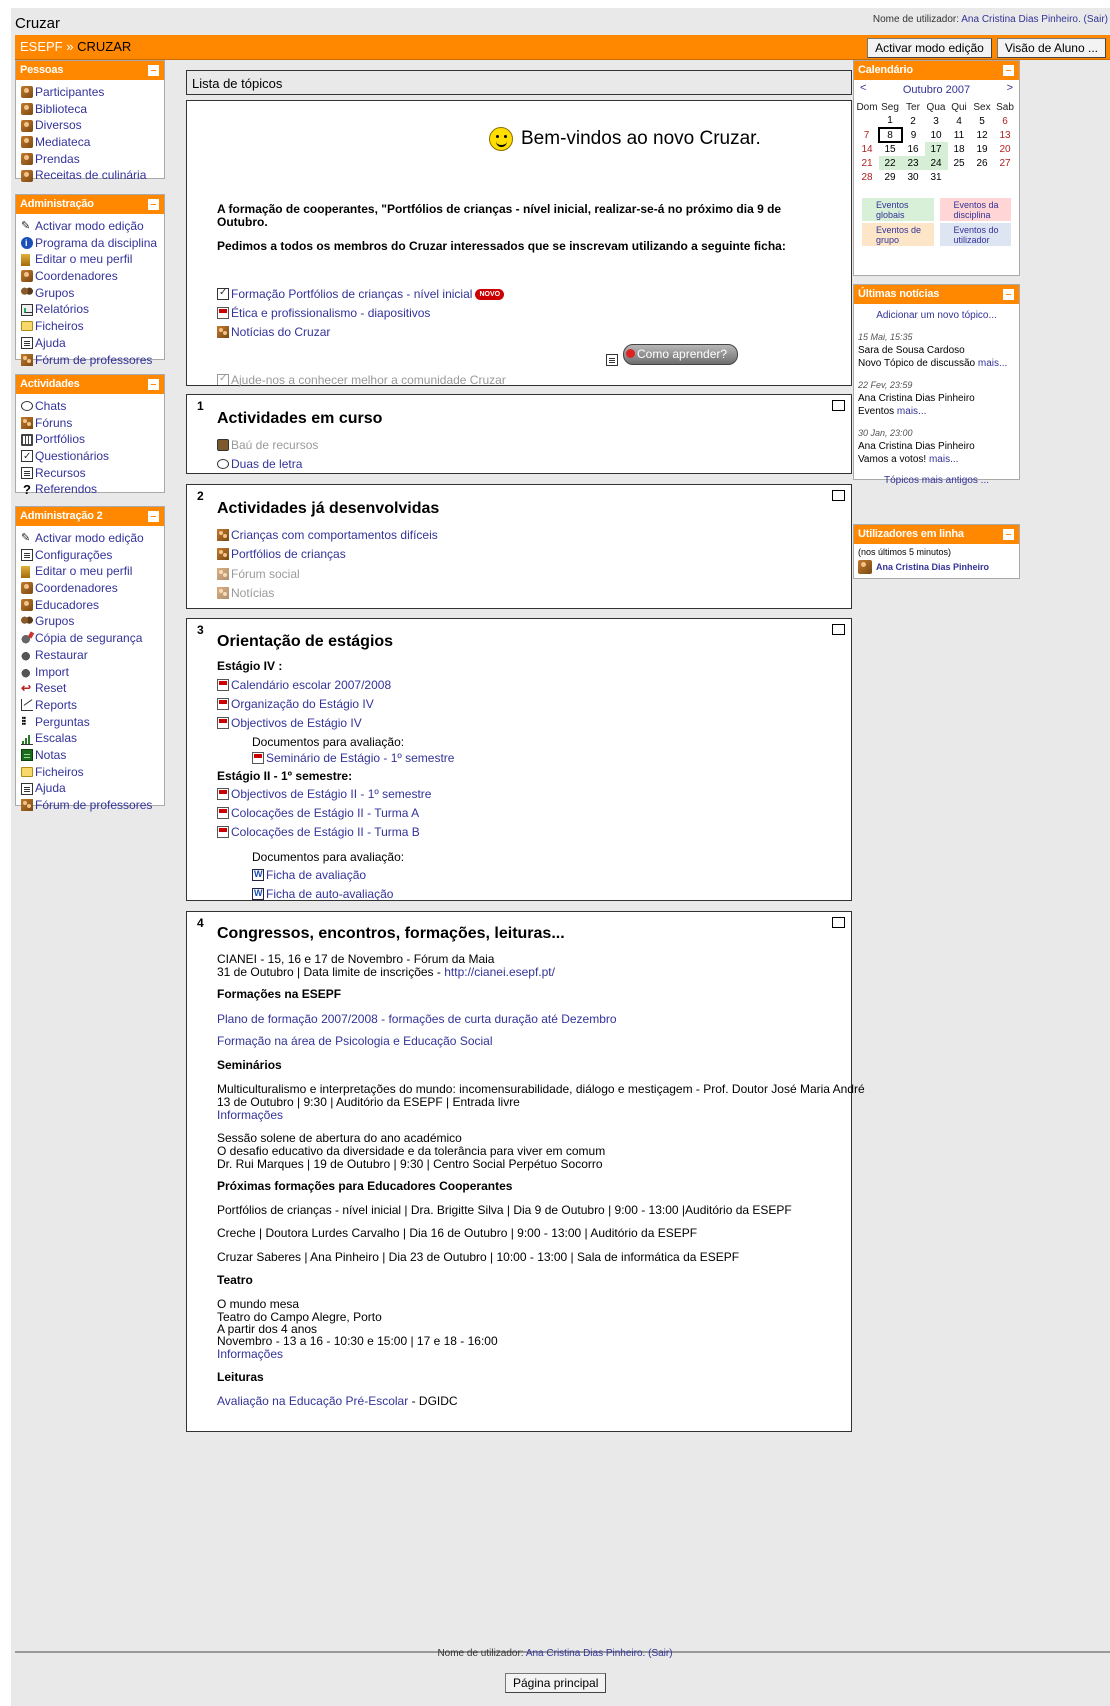 This screenshot has height=1706, width=1110. What do you see at coordinates (296, 723) in the screenshot?
I see `objectivos-iv-link: Objectivos de Estágio IV` at bounding box center [296, 723].